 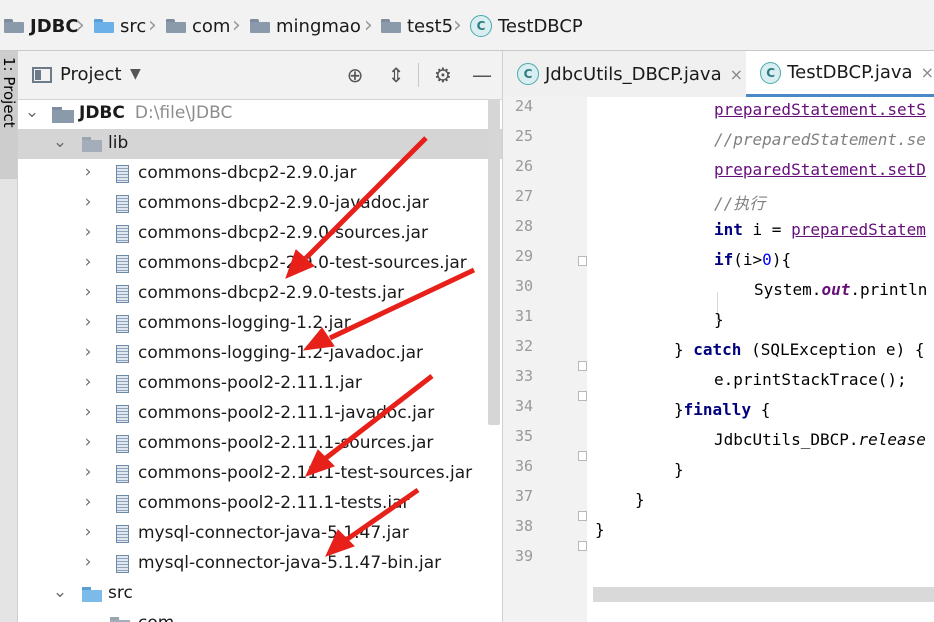 What do you see at coordinates (41, 26) in the screenshot?
I see `breadcrumb-jdbc: JDBC` at bounding box center [41, 26].